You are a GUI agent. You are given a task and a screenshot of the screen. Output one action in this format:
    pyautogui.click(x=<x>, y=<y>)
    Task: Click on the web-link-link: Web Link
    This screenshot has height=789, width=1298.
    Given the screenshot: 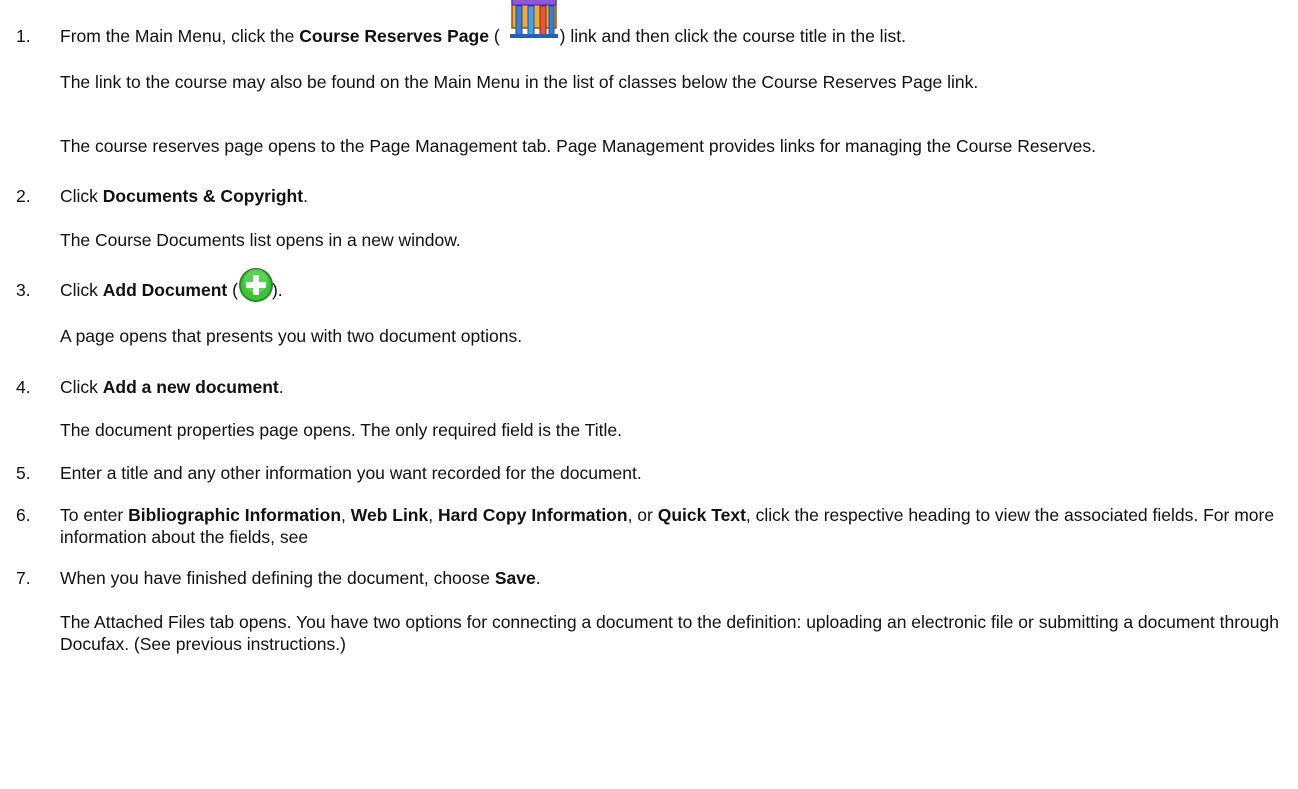 What is the action you would take?
    pyautogui.click(x=389, y=515)
    